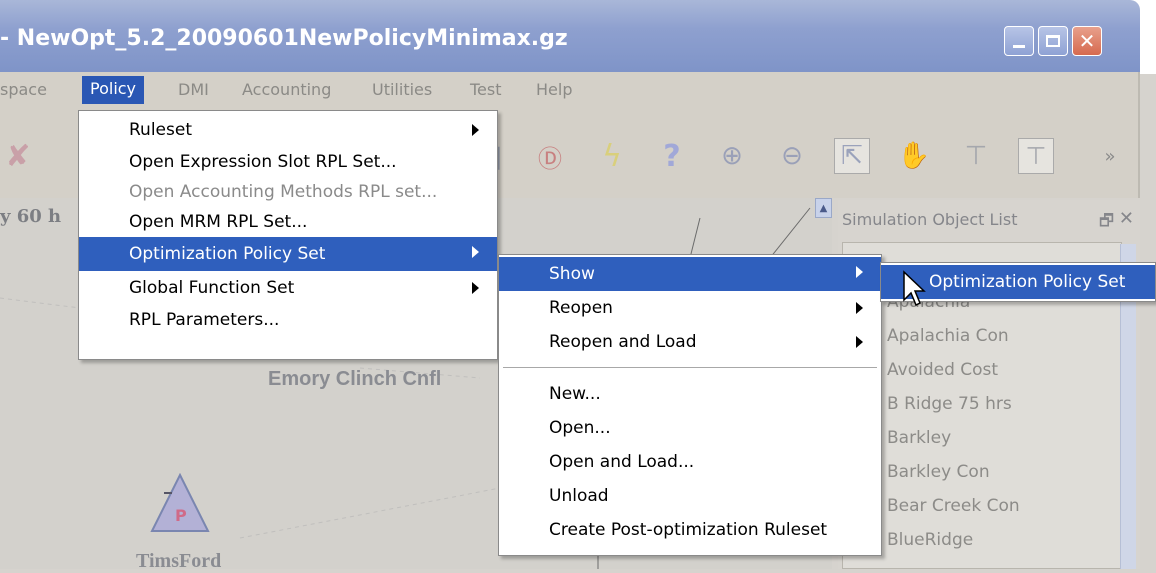 Image resolution: width=1156 pixels, height=573 pixels. I want to click on maximize-button, so click(1053, 41).